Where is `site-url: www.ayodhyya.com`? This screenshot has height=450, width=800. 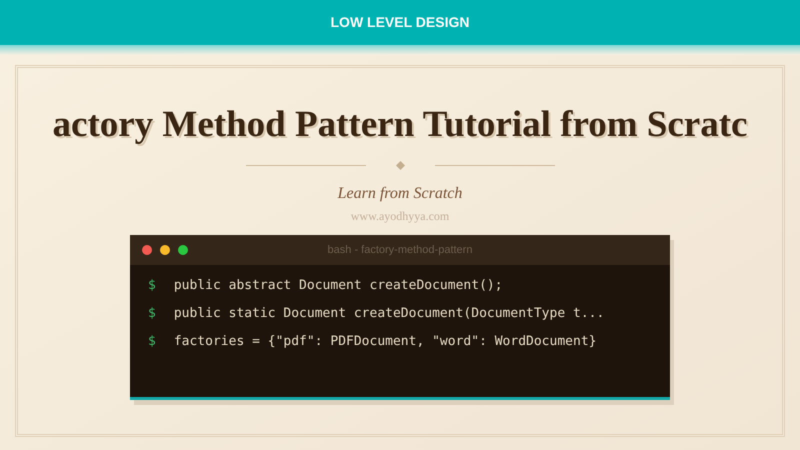
site-url: www.ayodhyya.com is located at coordinates (400, 216).